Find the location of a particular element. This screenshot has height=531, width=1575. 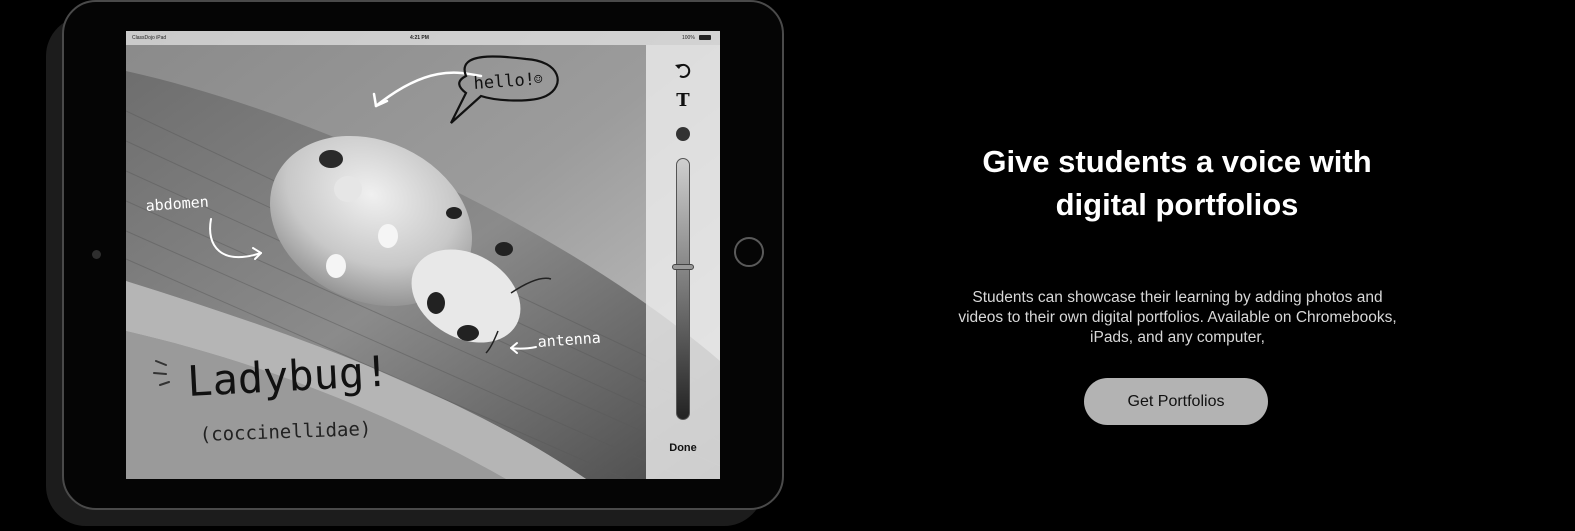

color-picker-dot is located at coordinates (683, 134).